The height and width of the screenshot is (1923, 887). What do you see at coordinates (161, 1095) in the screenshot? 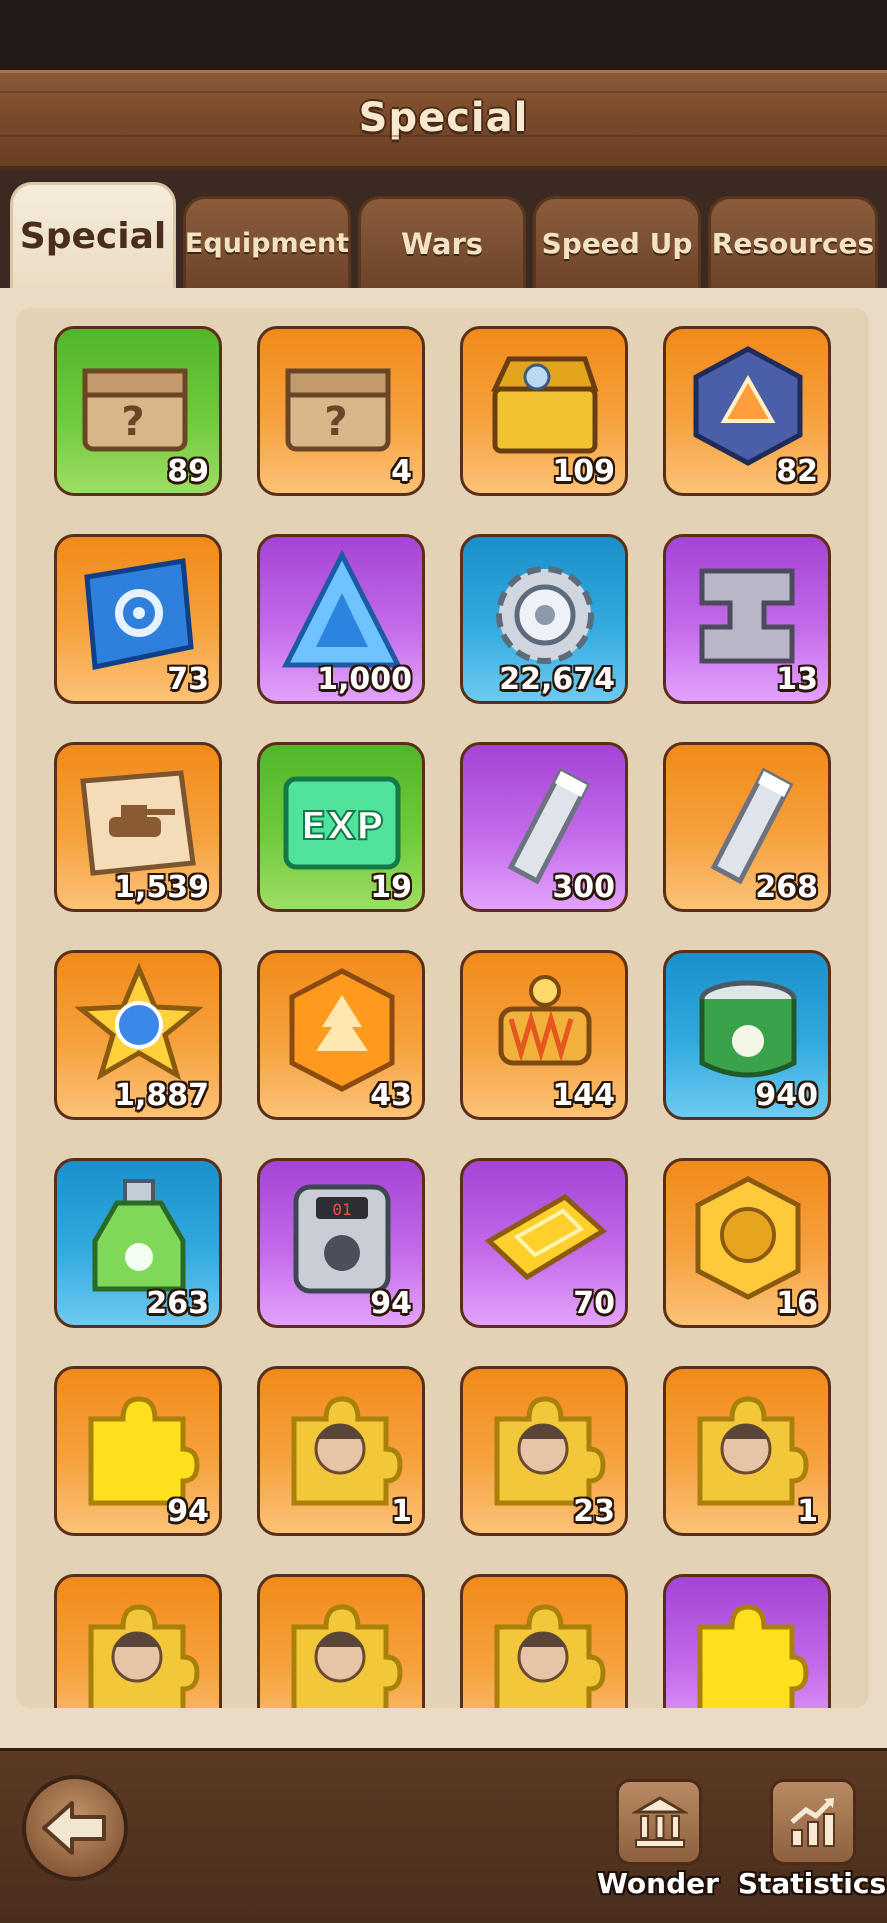
I see `item-count: 1,887` at bounding box center [161, 1095].